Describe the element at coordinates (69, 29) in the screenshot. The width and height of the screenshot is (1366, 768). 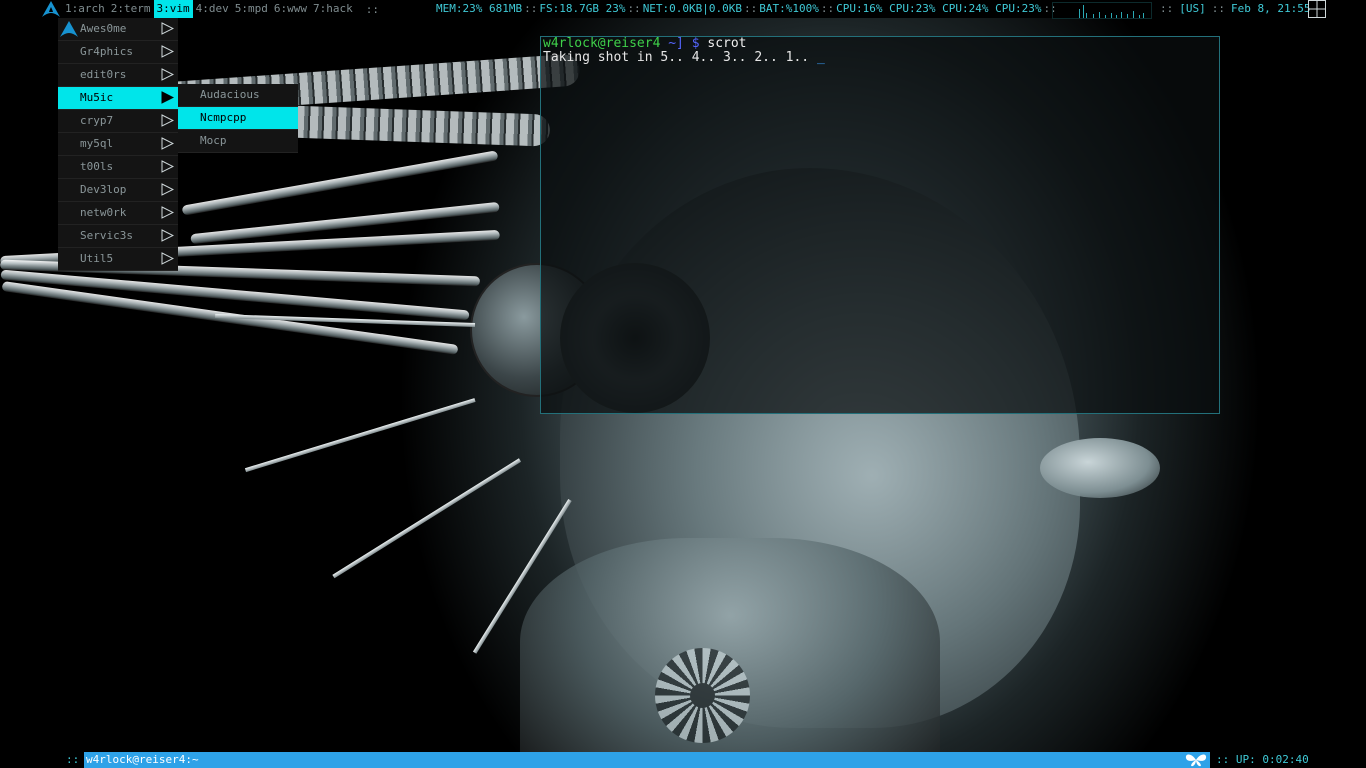
I see `arch-logo-icon` at that location.